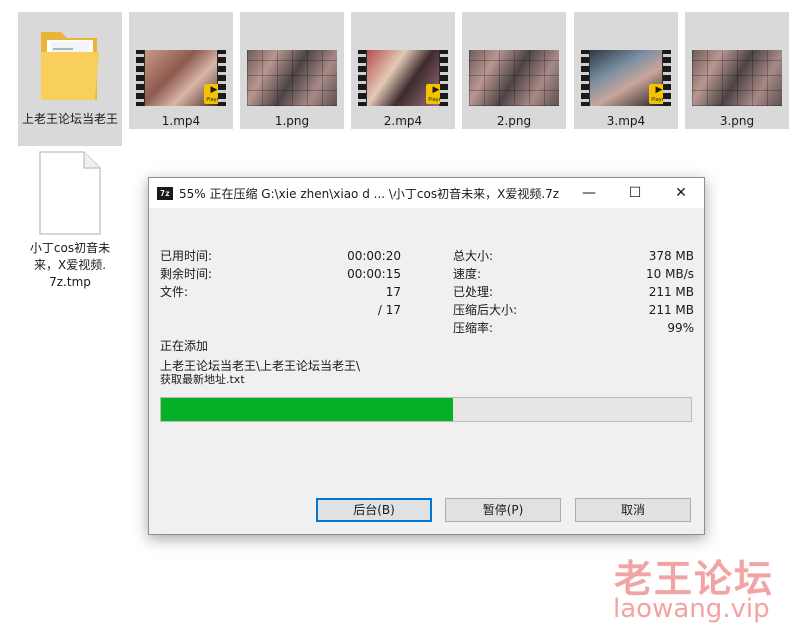 The image size is (800, 636). I want to click on 7zip-app-icon: 7z, so click(165, 193).